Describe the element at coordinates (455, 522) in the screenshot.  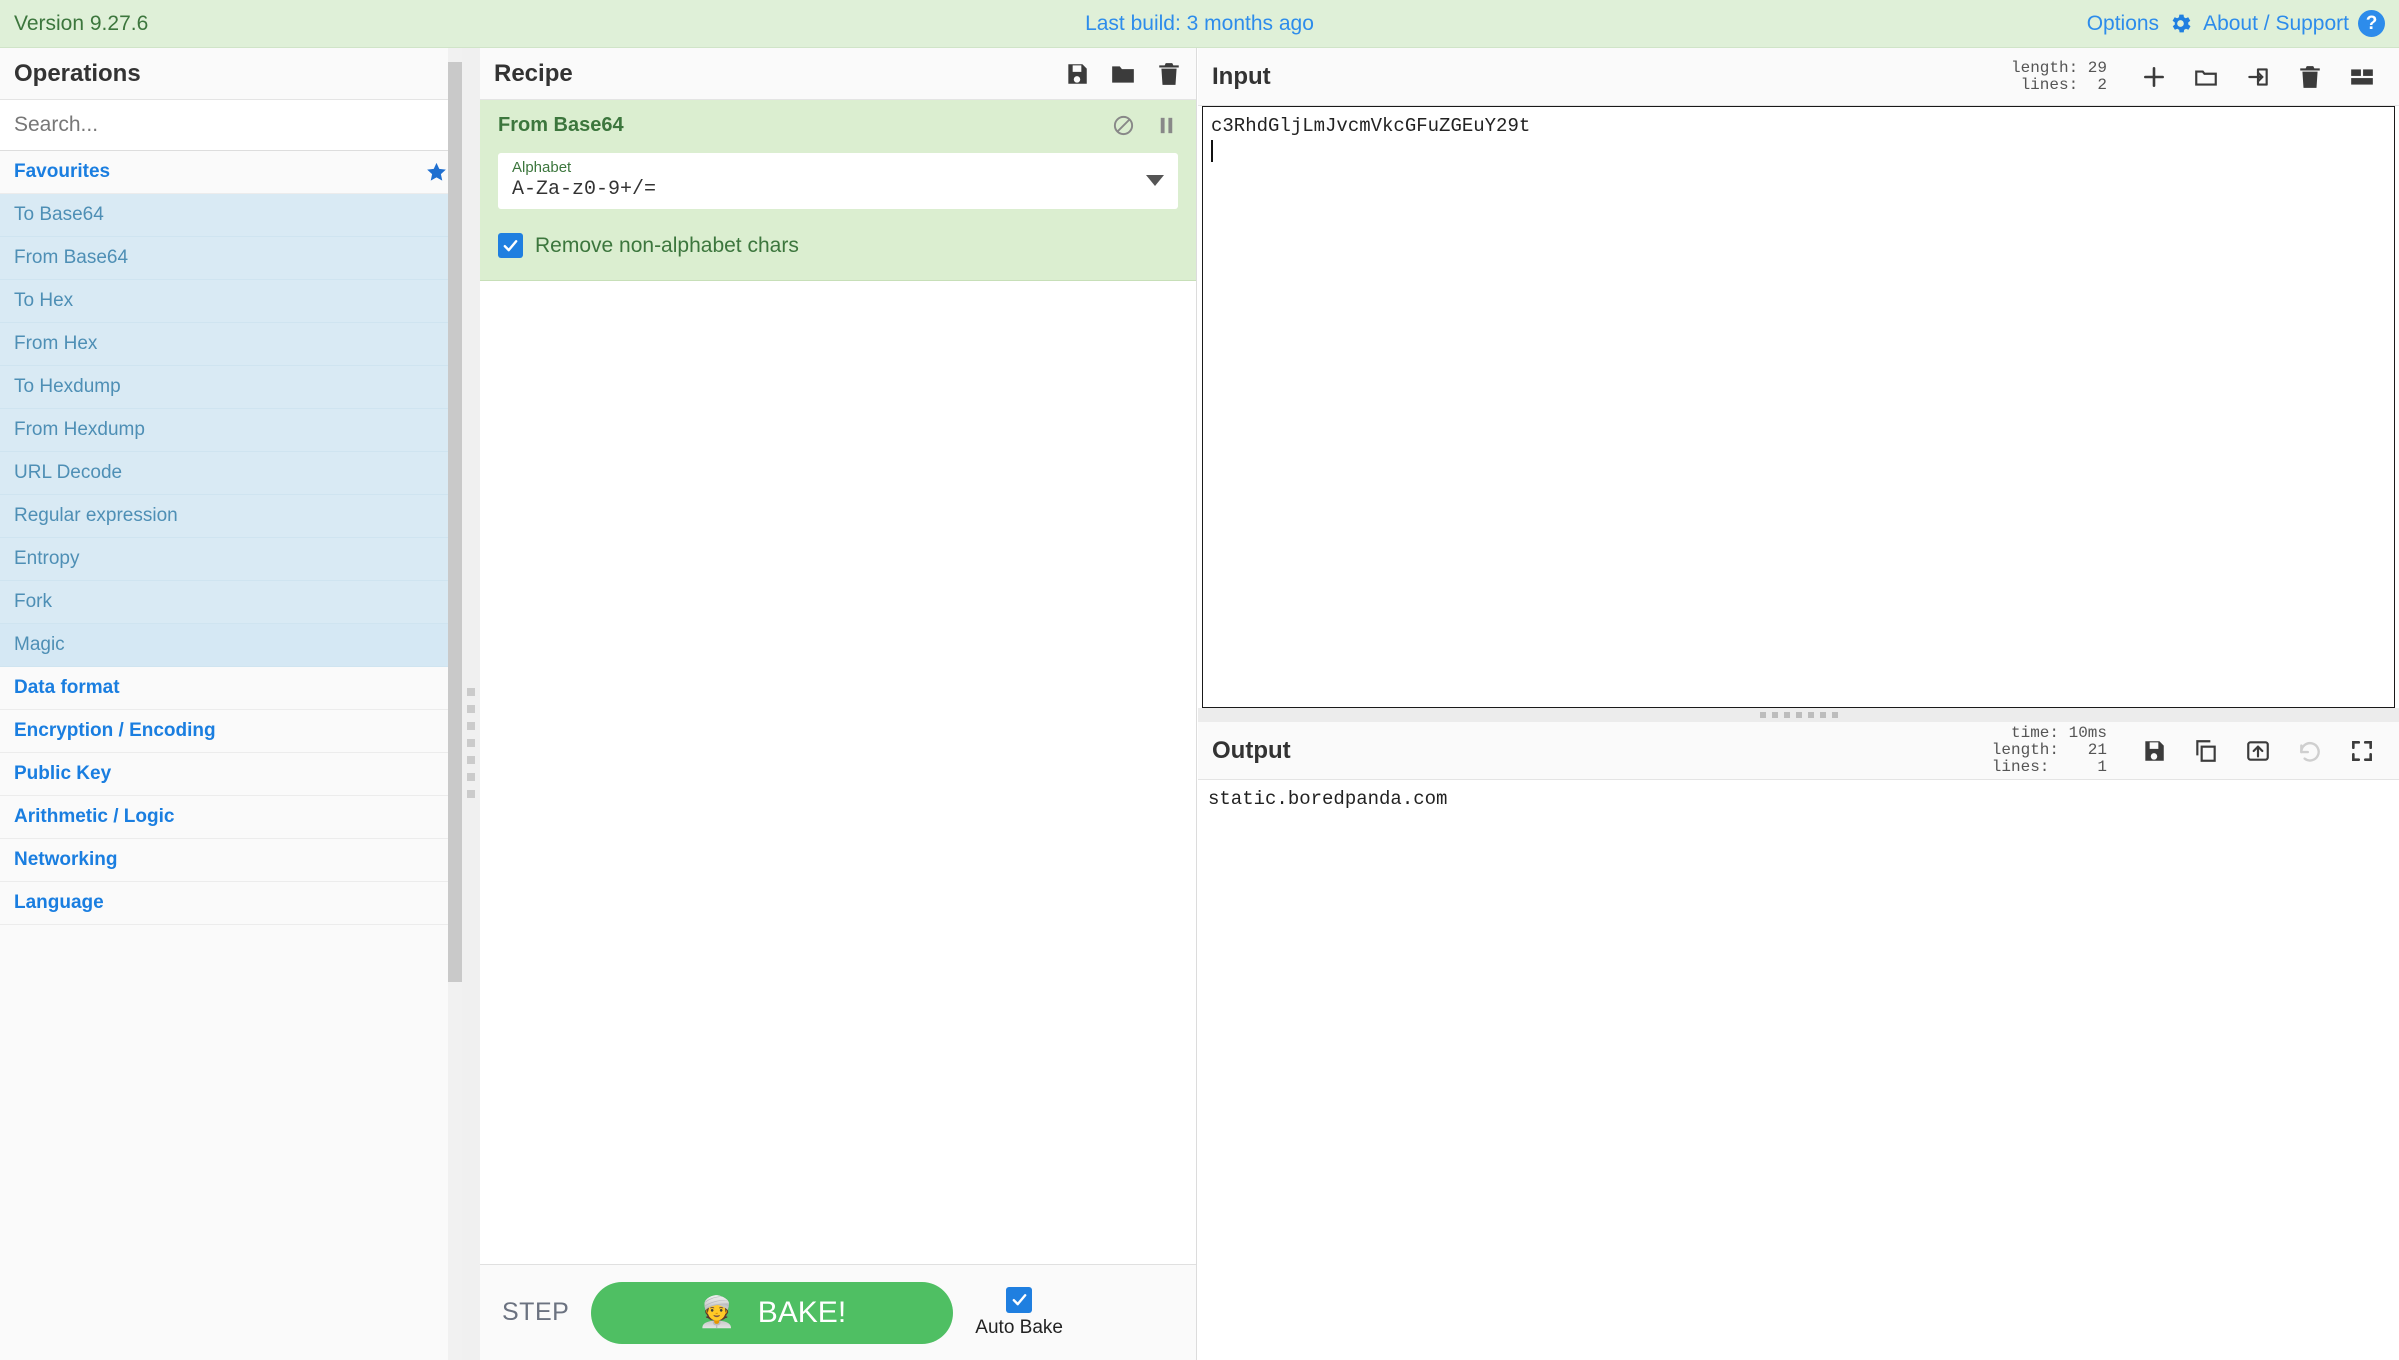
I see `operations-scrollbar-thumb` at that location.